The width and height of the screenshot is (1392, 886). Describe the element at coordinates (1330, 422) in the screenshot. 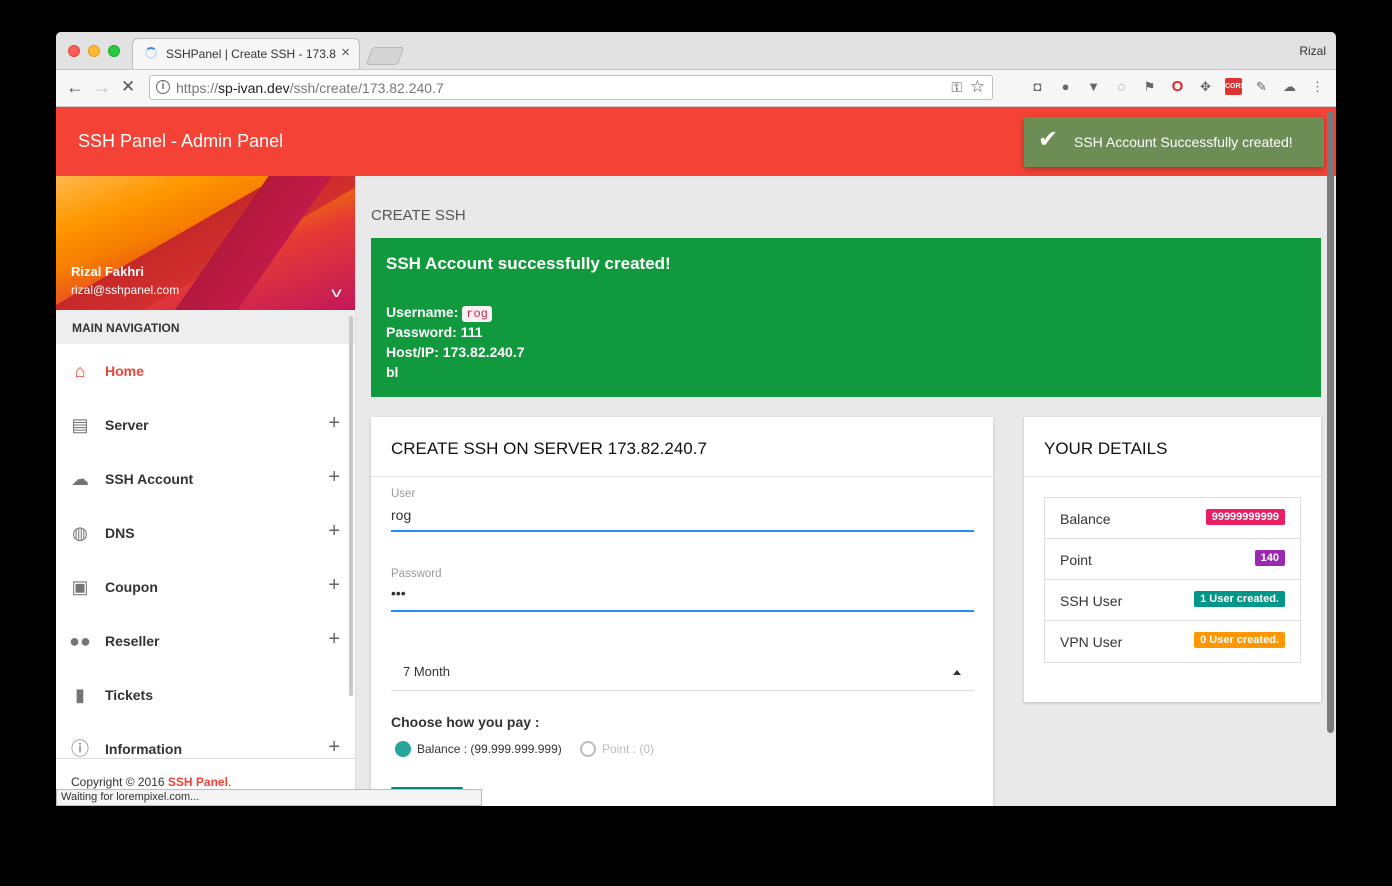

I see `page-scrollbar` at that location.